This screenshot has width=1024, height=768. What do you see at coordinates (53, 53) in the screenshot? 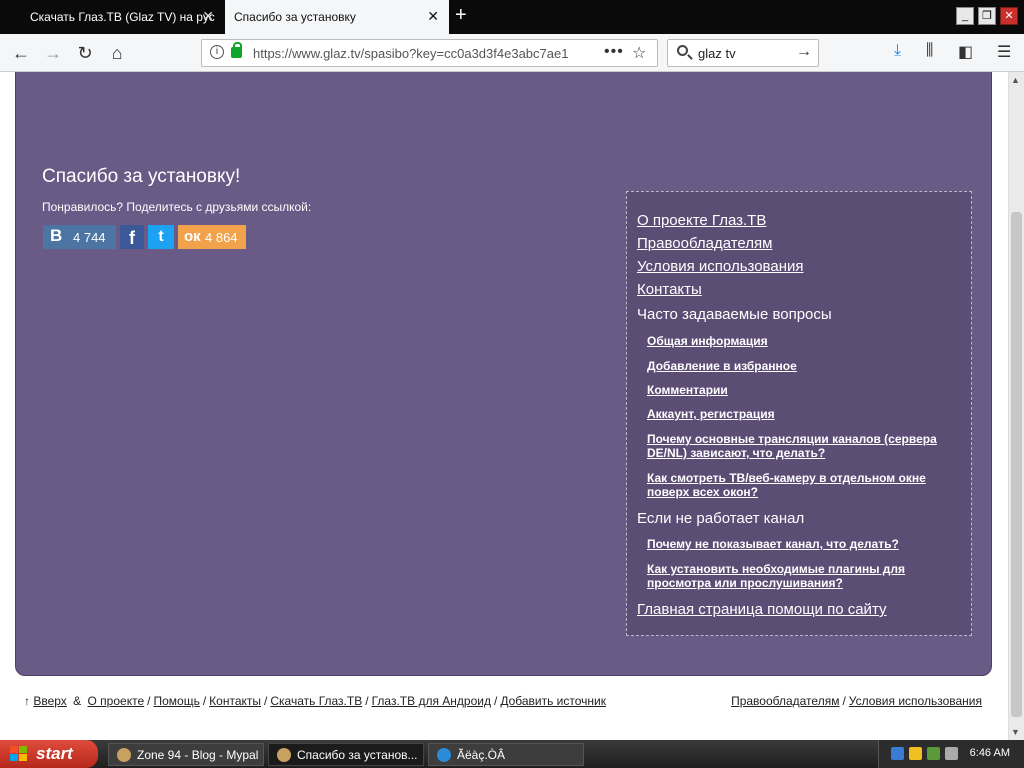
I see `forward-button: →` at bounding box center [53, 53].